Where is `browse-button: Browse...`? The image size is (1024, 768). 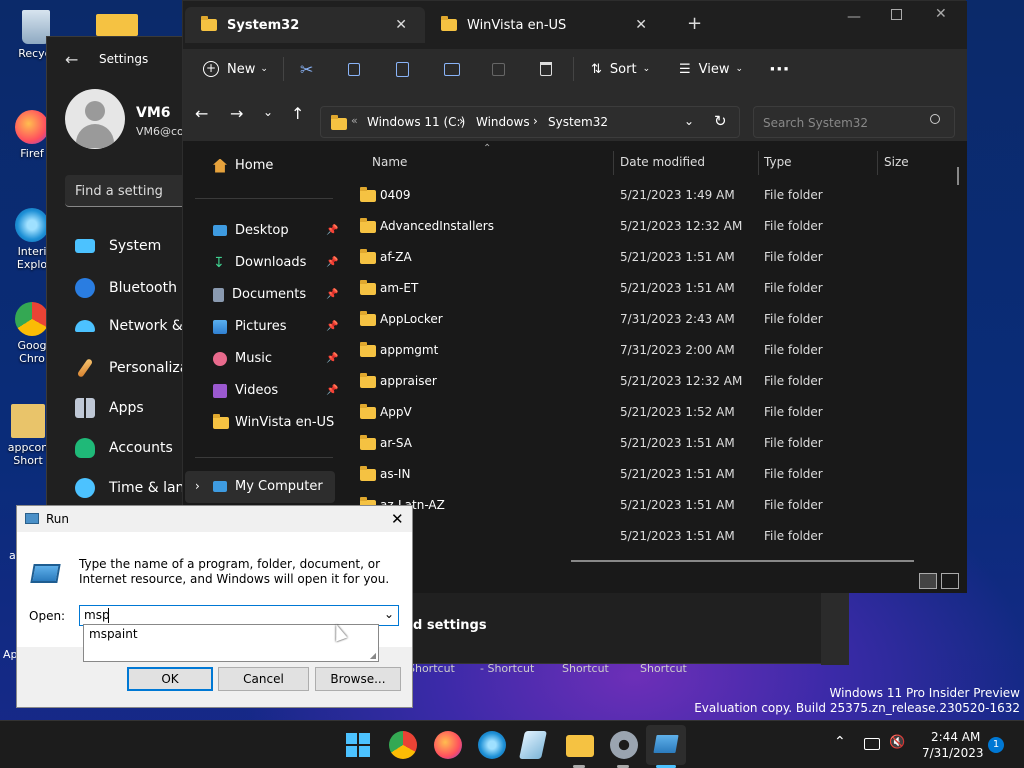
browse-button: Browse... is located at coordinates (358, 679).